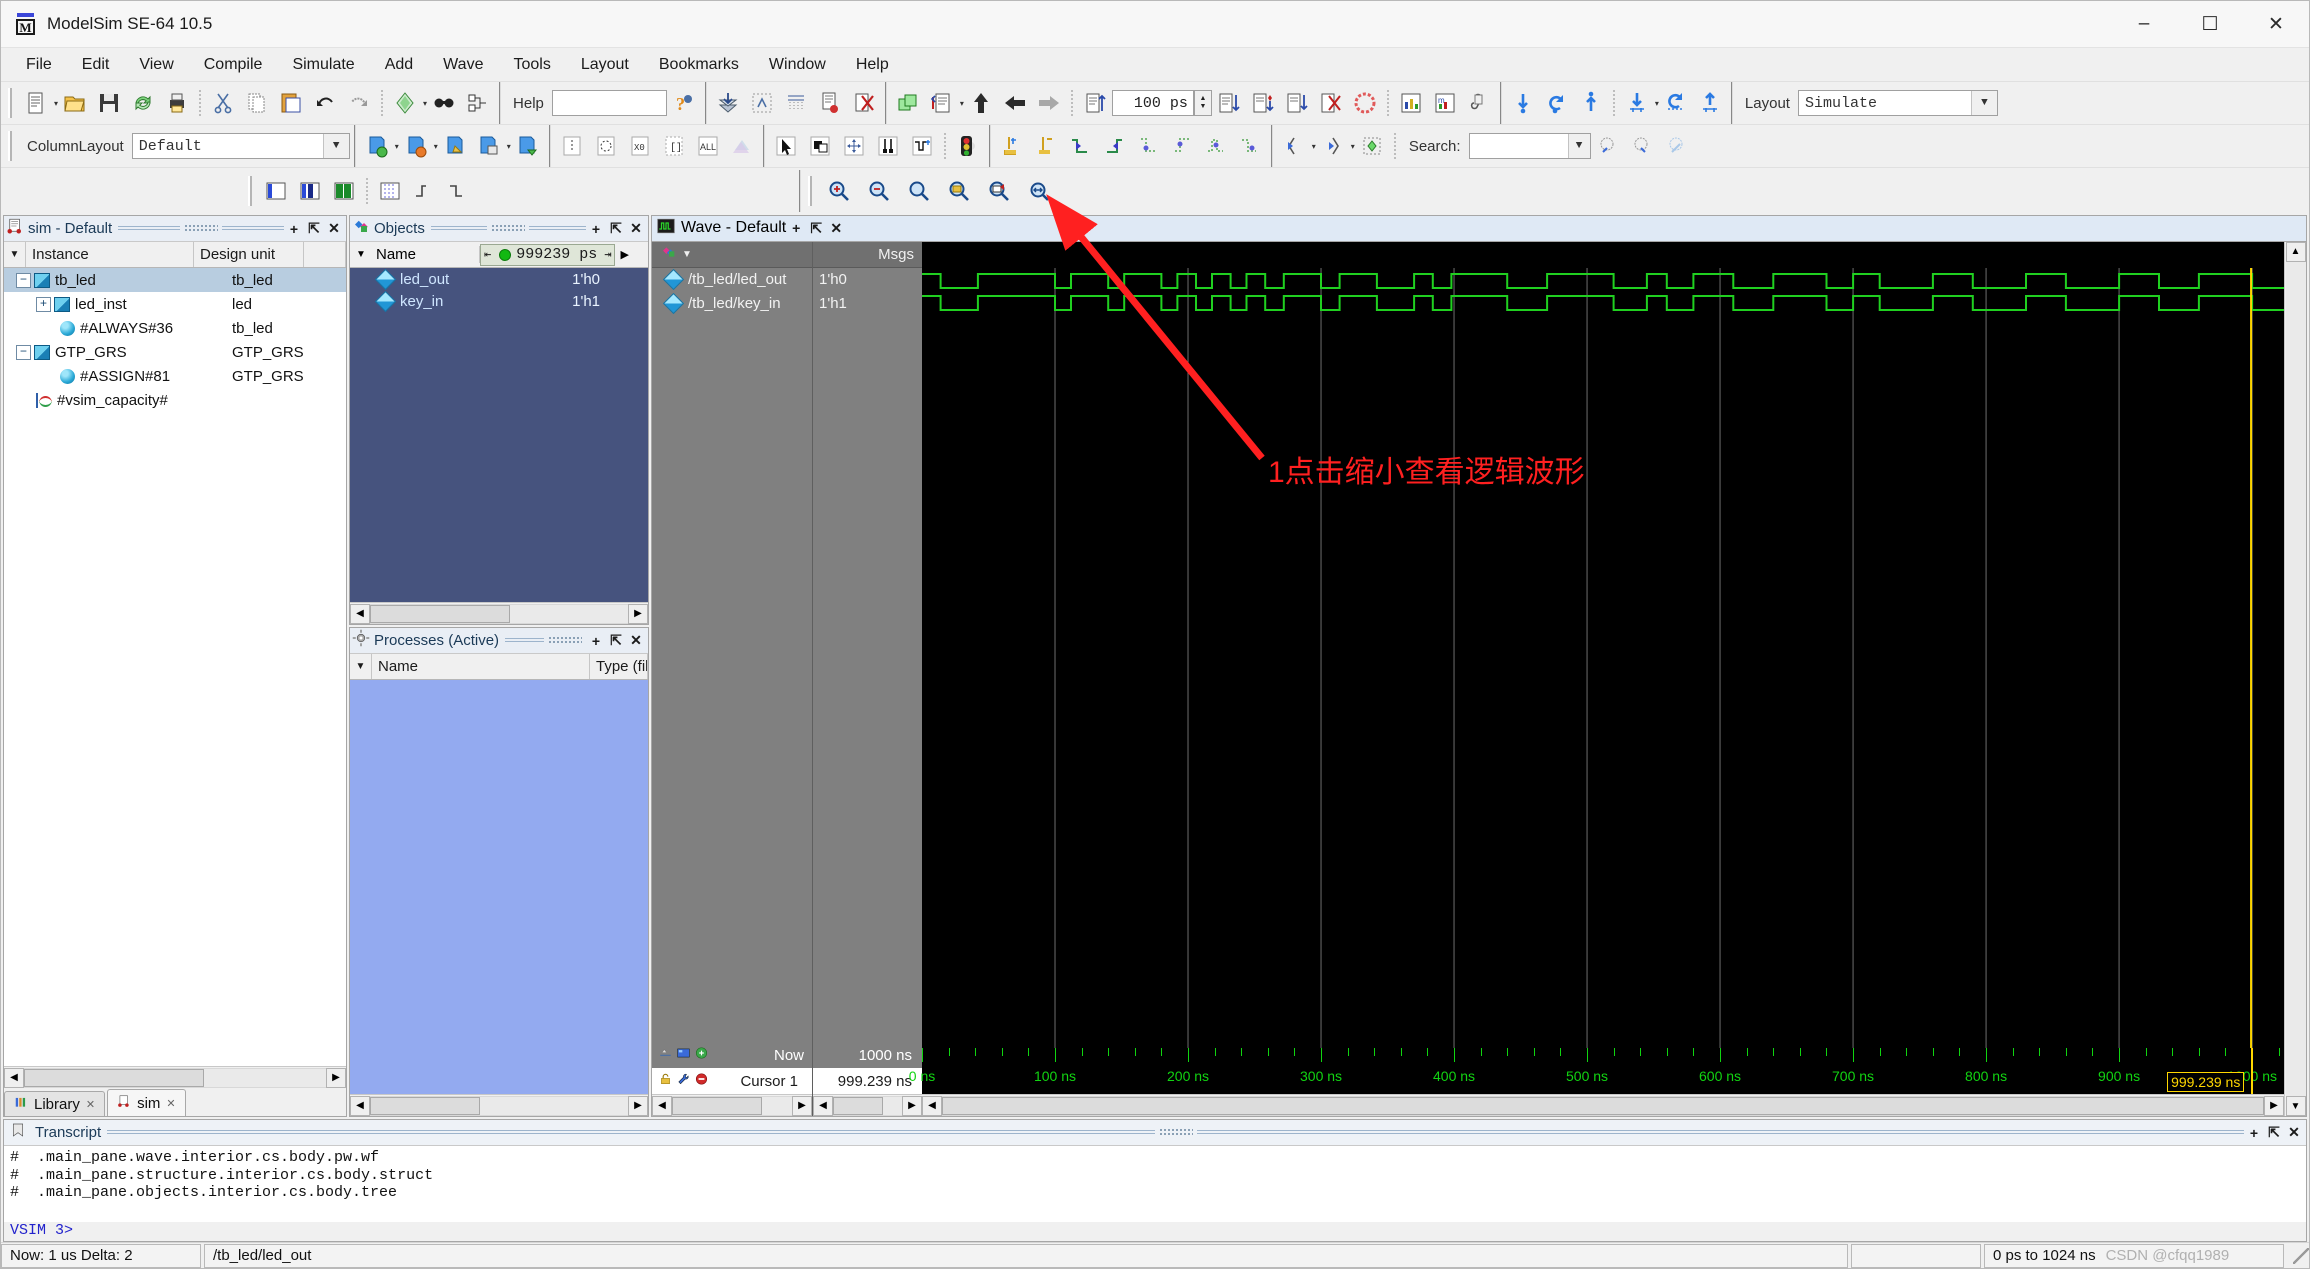 This screenshot has width=2310, height=1269. Describe the element at coordinates (361, 254) in the screenshot. I see `objects-filter-icon: ▼` at that location.